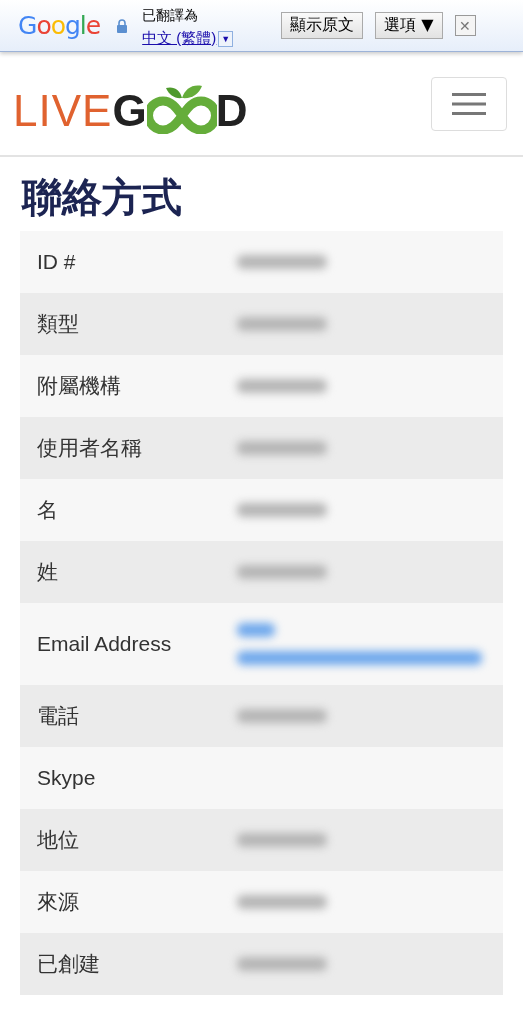 The height and width of the screenshot is (1023, 523). What do you see at coordinates (122, 25) in the screenshot?
I see `lock-icon` at bounding box center [122, 25].